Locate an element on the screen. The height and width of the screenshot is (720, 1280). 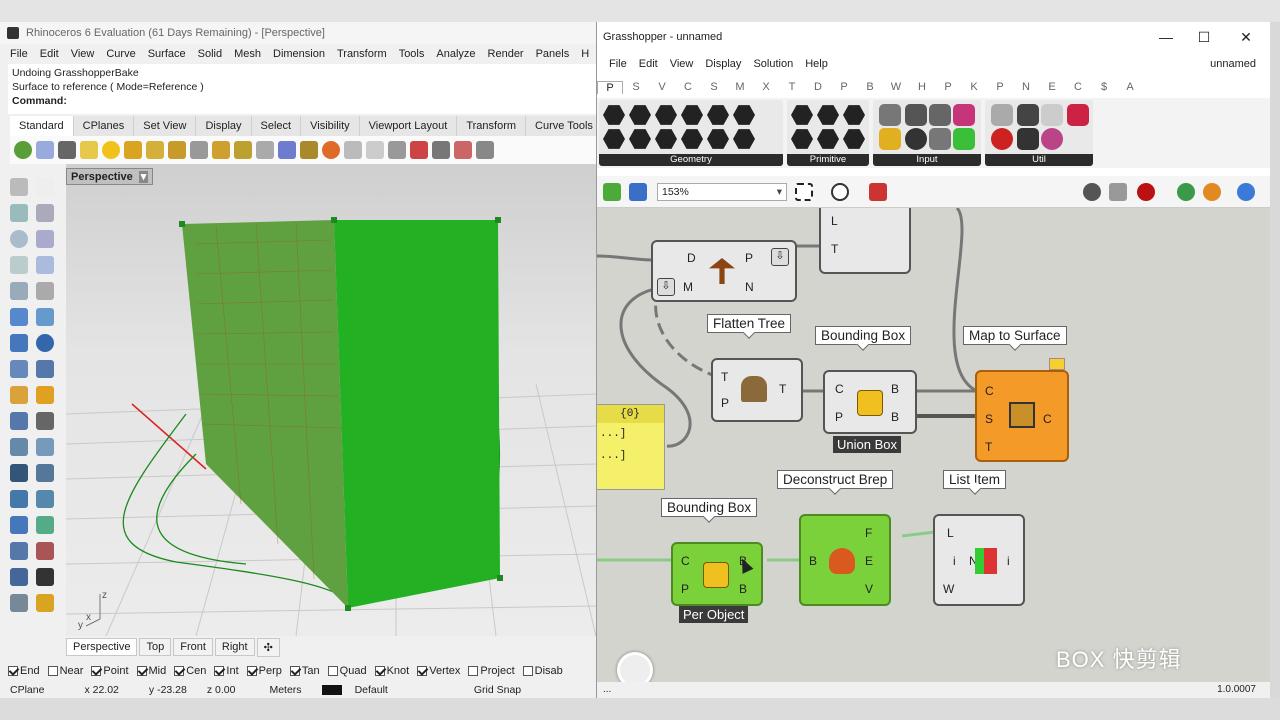
text-icon is located at coordinates (19, 473).